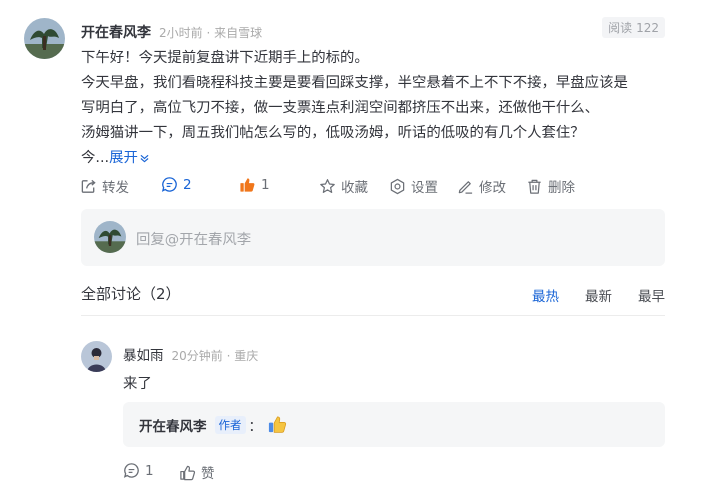  What do you see at coordinates (265, 185) in the screenshot?
I see `like-count: 1` at bounding box center [265, 185].